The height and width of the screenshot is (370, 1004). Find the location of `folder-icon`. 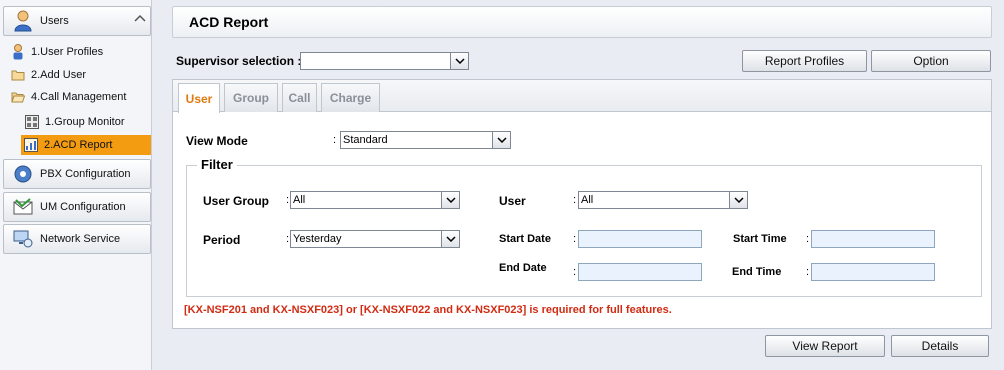

folder-icon is located at coordinates (18, 75).